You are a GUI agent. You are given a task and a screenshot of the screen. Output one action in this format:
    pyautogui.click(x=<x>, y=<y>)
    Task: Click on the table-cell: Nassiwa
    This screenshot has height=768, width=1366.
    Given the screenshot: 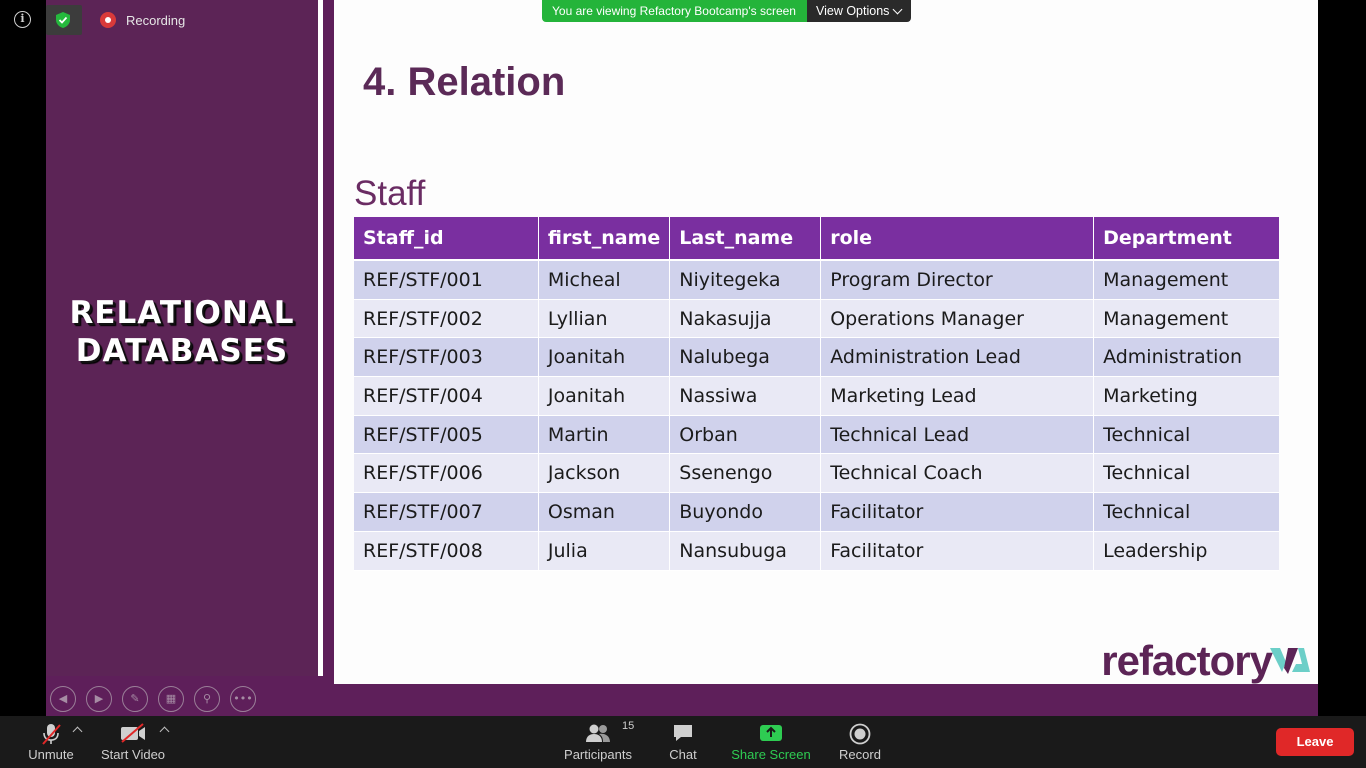 What is the action you would take?
    pyautogui.click(x=746, y=396)
    